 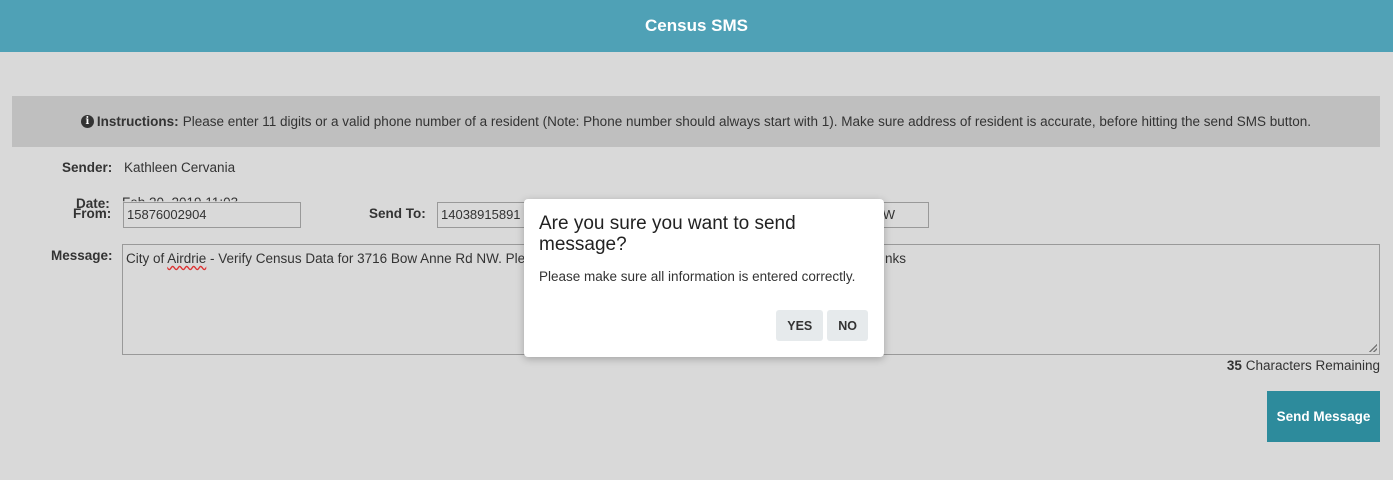 I want to click on yes-button: YES, so click(x=800, y=325).